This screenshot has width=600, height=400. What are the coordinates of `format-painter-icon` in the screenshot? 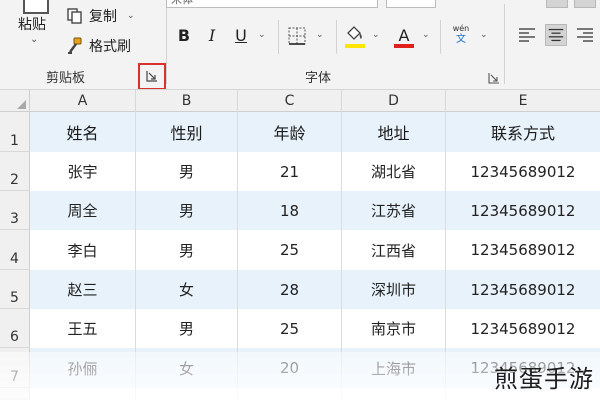 It's located at (75, 45).